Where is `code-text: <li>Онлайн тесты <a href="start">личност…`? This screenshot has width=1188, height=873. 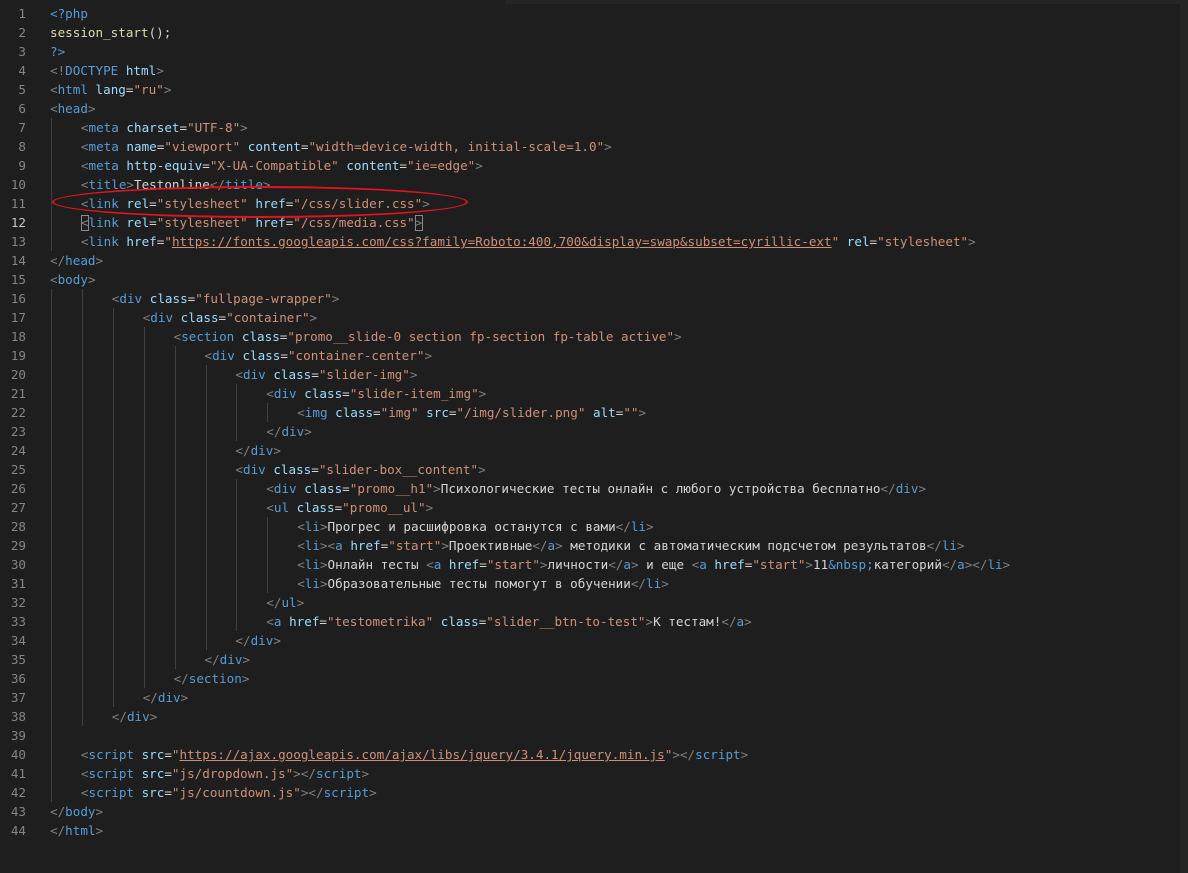
code-text: <li>Онлайн тесты <a href="start">личност… is located at coordinates (653, 564).